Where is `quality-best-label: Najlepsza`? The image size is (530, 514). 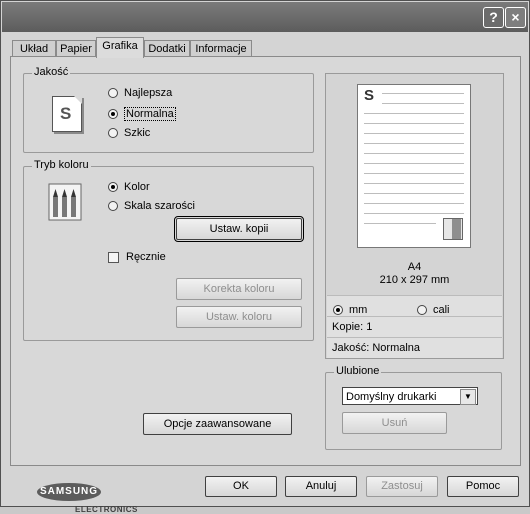 quality-best-label: Najlepsza is located at coordinates (148, 93).